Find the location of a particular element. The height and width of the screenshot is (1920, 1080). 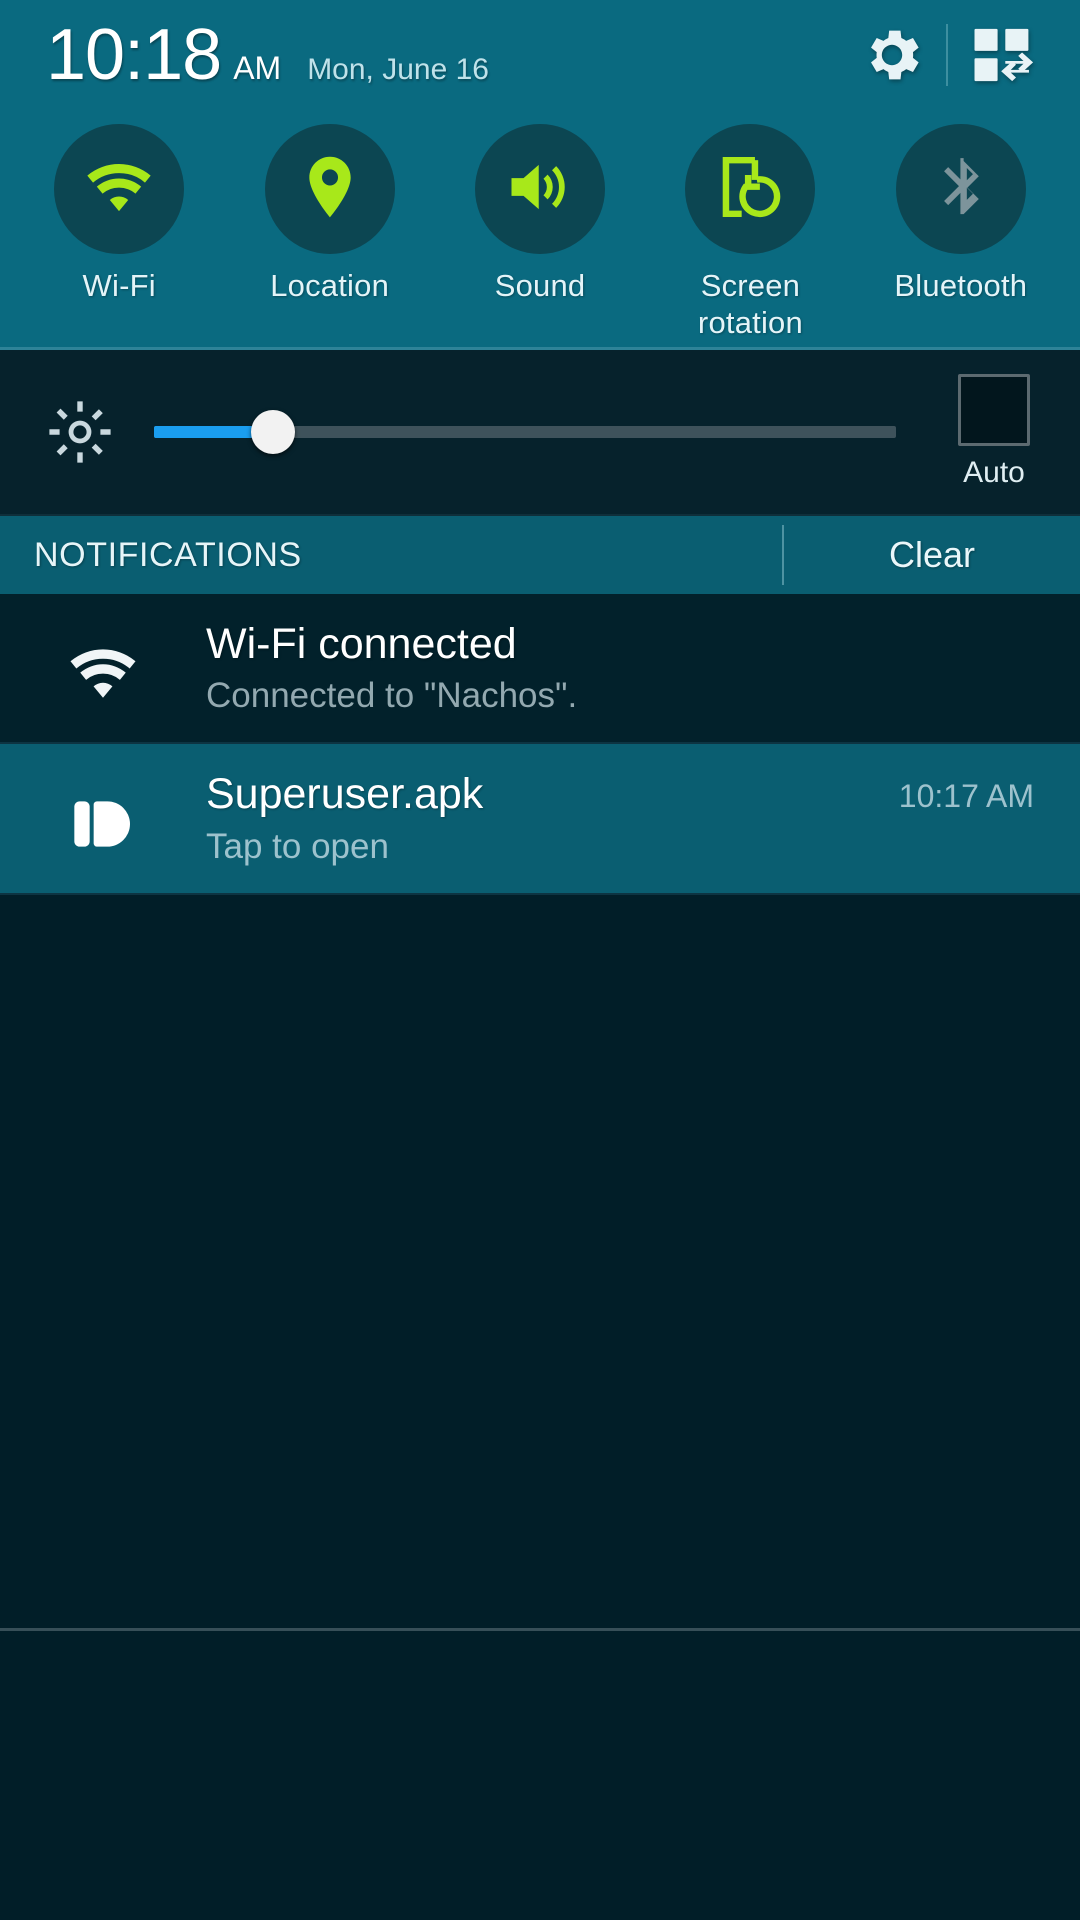

toggle-screen-rotation: Screen rotation is located at coordinates (750, 232).